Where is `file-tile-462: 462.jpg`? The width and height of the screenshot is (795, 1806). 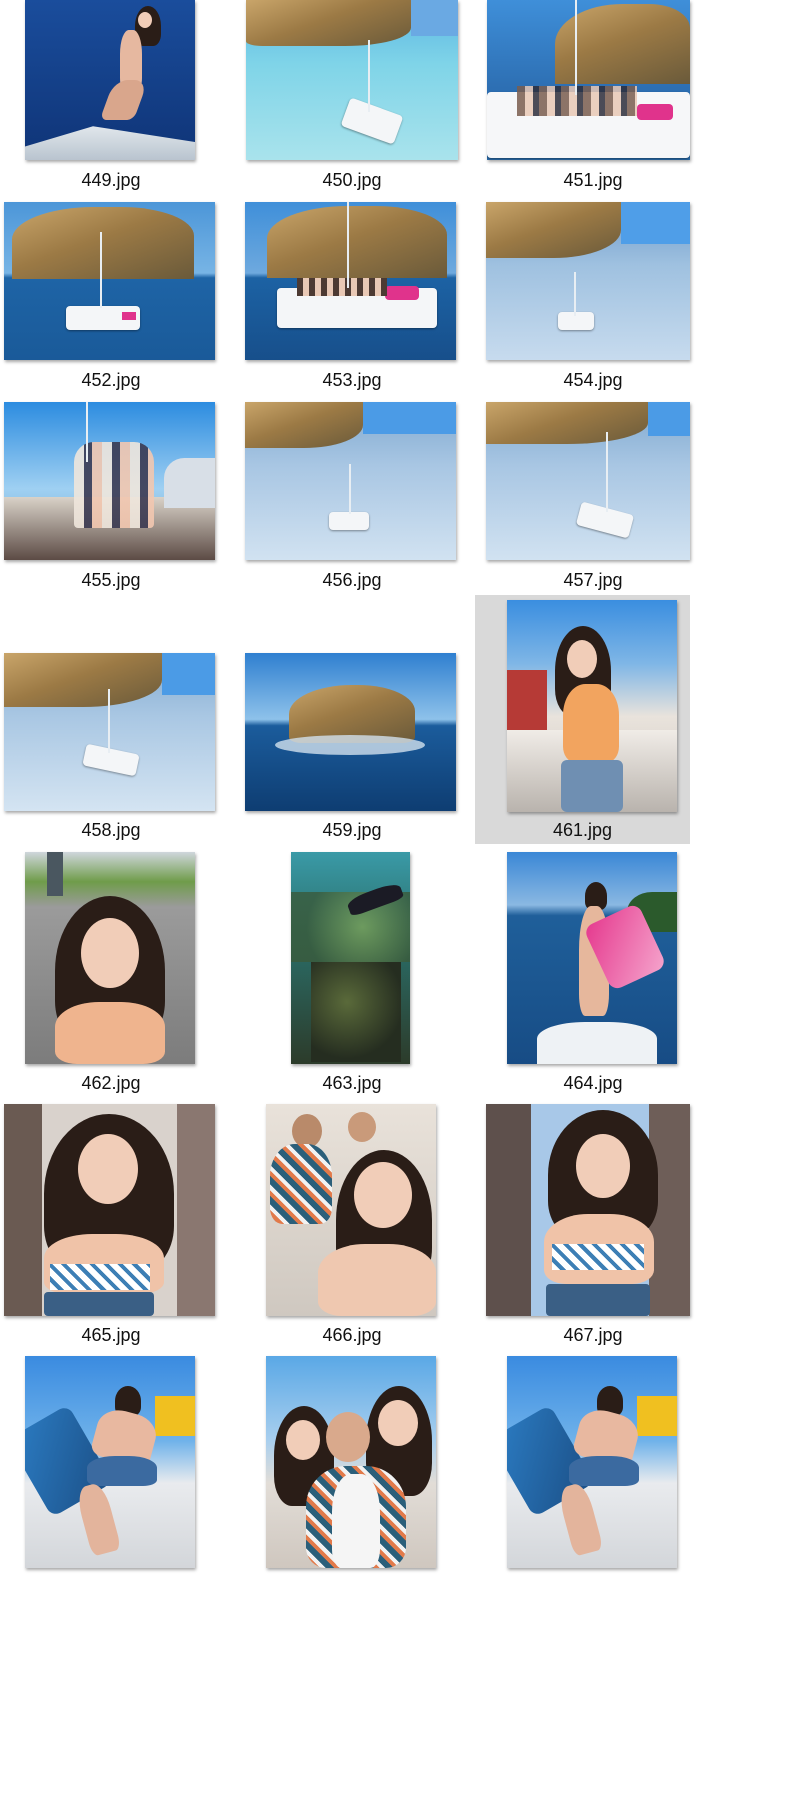 file-tile-462: 462.jpg is located at coordinates (111, 973).